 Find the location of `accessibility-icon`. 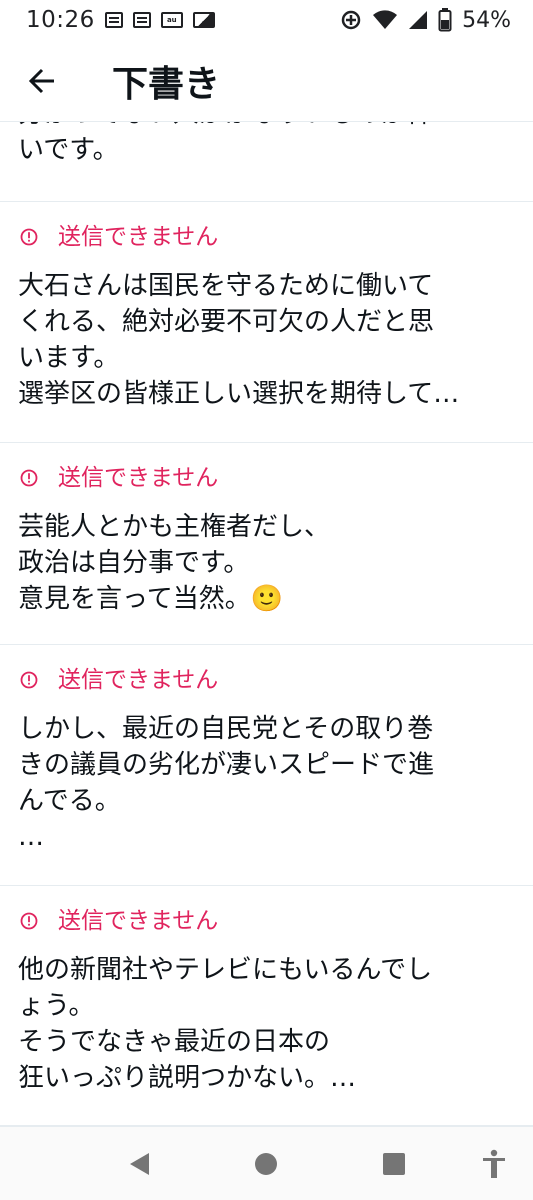

accessibility-icon is located at coordinates (494, 1163).